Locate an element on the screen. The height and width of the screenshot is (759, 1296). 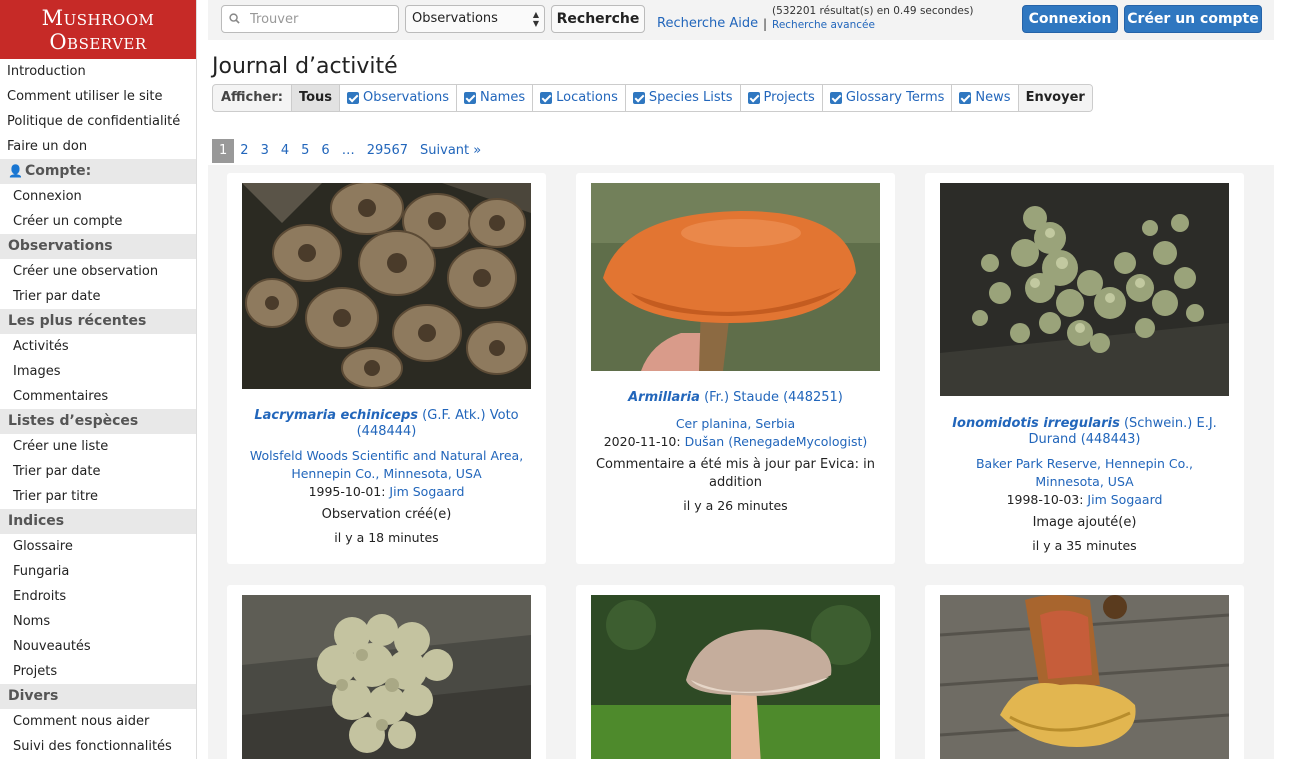
search-input is located at coordinates (320, 19).